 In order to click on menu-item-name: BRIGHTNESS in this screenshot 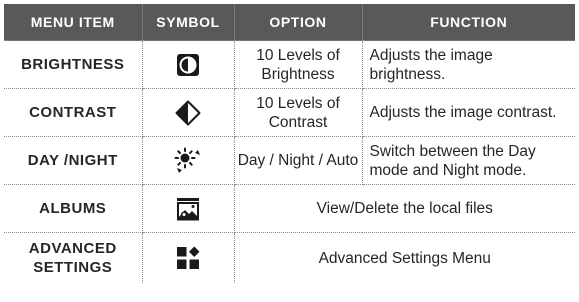, I will do `click(73, 64)`.